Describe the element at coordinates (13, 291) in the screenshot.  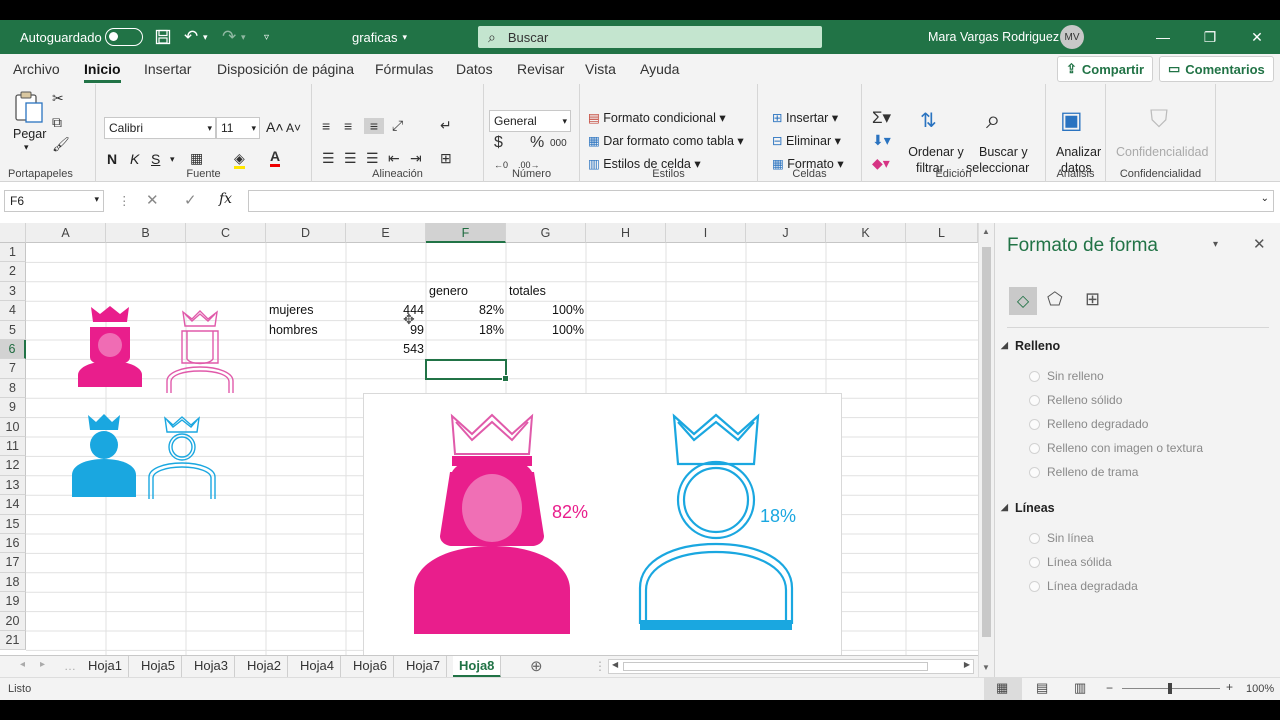
I see `row-header: 3` at that location.